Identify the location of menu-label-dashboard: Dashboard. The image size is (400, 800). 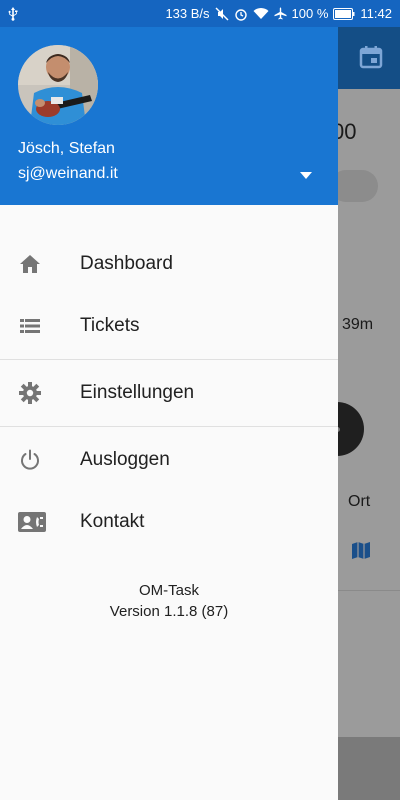
(126, 263).